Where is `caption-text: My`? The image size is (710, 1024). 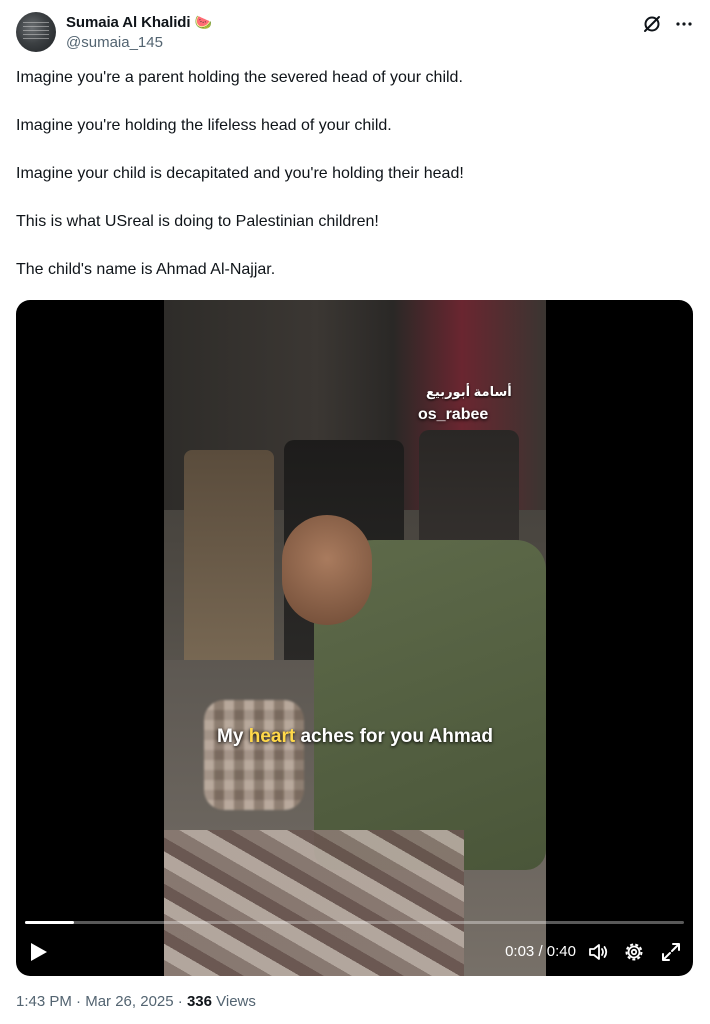
caption-text: My is located at coordinates (233, 736).